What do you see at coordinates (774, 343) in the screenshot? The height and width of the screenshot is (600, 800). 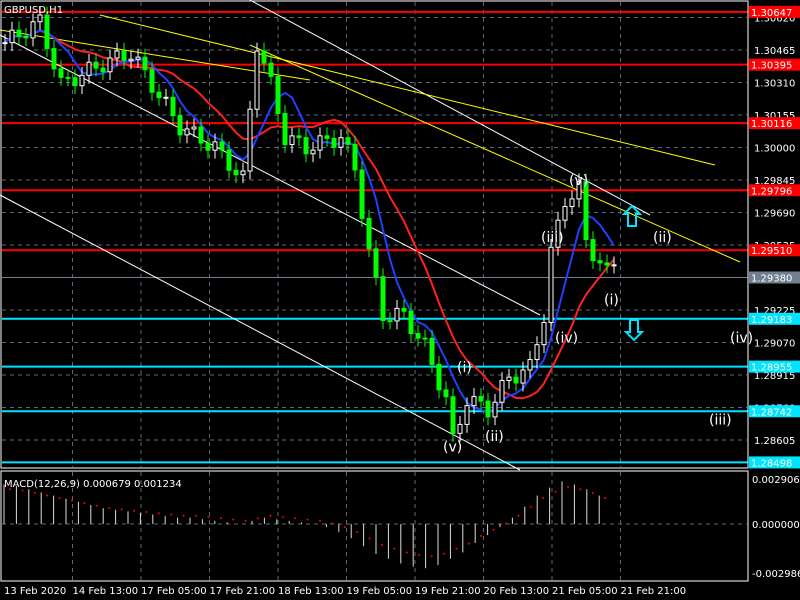 I see `price-tick-label: 1.29070` at bounding box center [774, 343].